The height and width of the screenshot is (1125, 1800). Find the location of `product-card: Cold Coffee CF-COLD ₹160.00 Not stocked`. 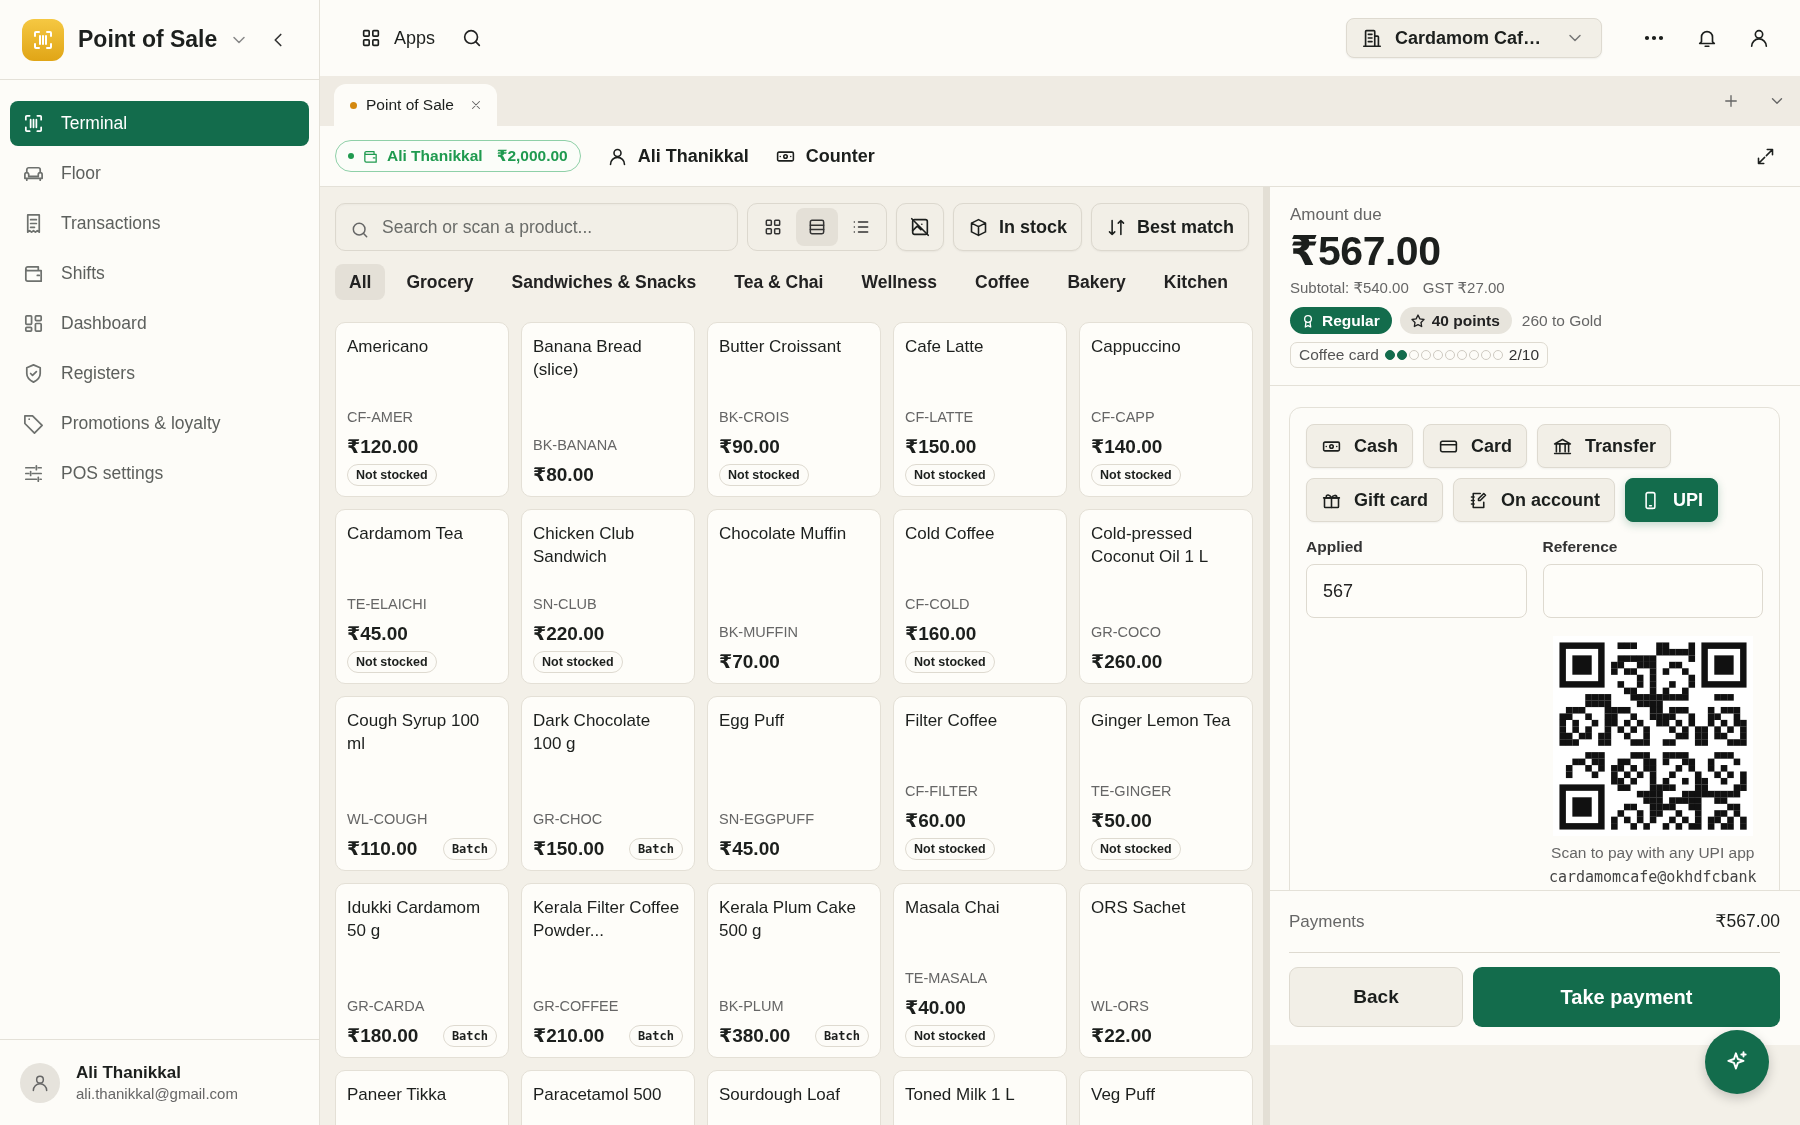

product-card: Cold Coffee CF-COLD ₹160.00 Not stocked is located at coordinates (980, 596).